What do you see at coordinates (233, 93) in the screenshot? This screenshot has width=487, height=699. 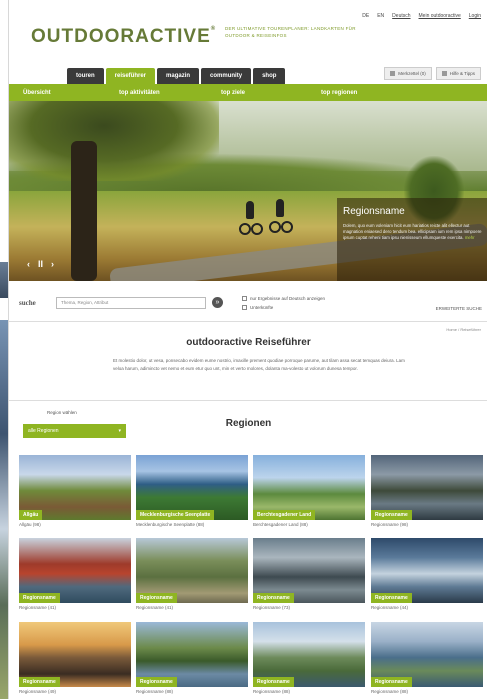 I see `subnav-top-ziele: top ziele` at bounding box center [233, 93].